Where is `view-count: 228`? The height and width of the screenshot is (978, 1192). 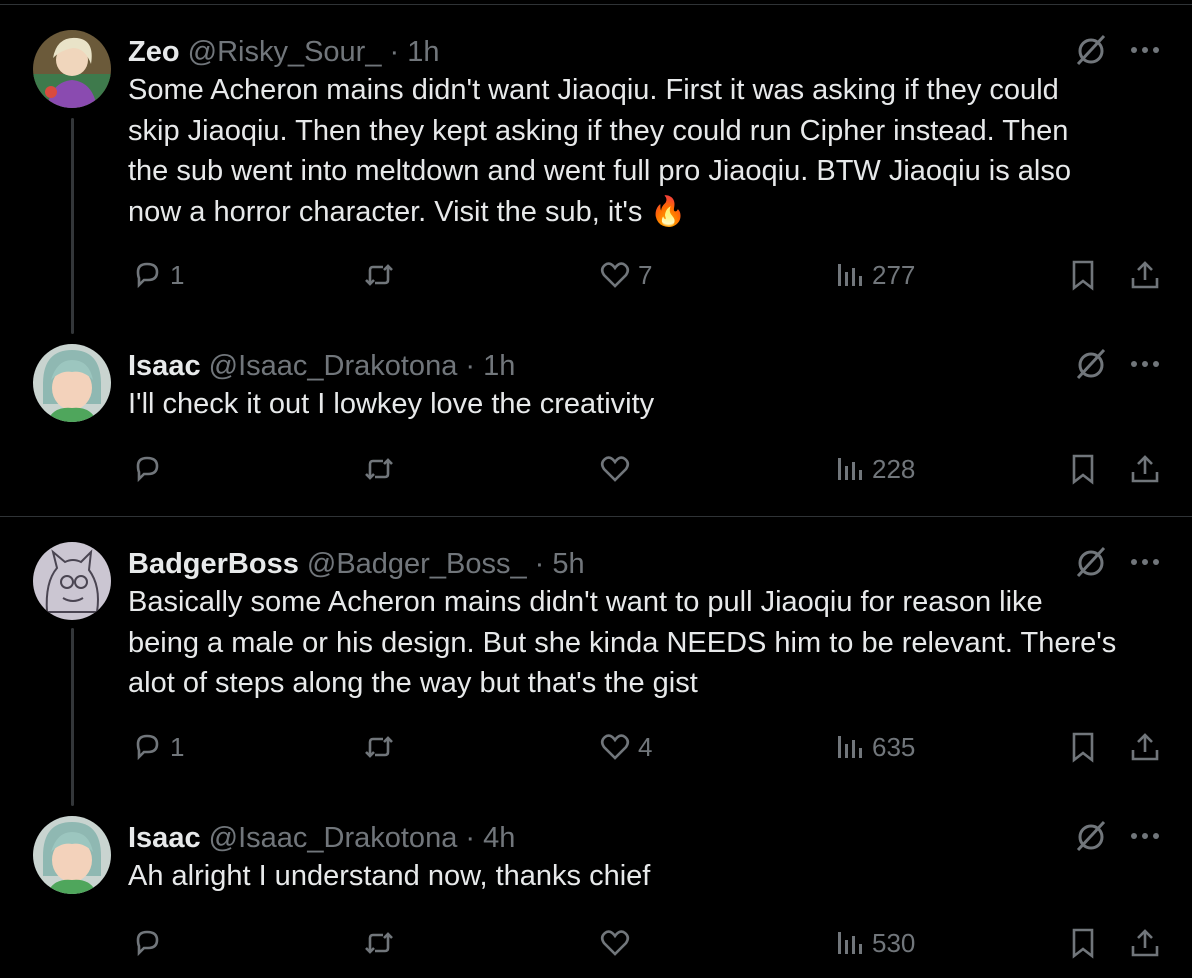 view-count: 228 is located at coordinates (894, 468).